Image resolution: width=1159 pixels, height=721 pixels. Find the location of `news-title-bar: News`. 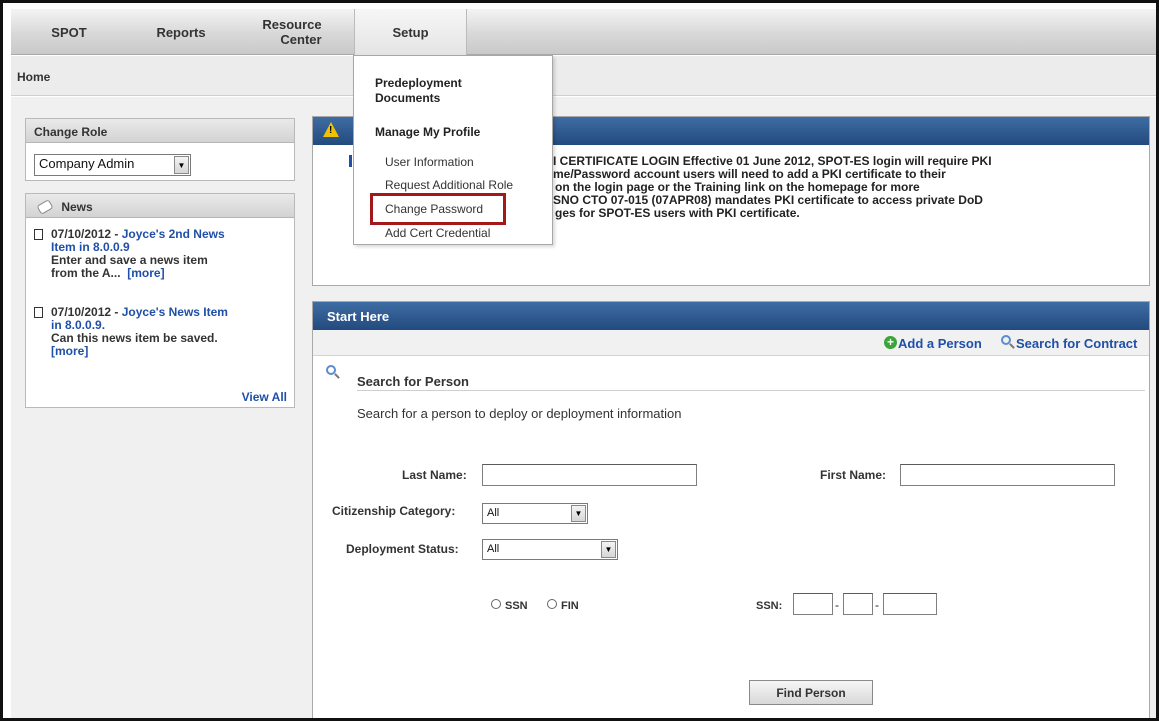

news-title-bar: News is located at coordinates (160, 206).